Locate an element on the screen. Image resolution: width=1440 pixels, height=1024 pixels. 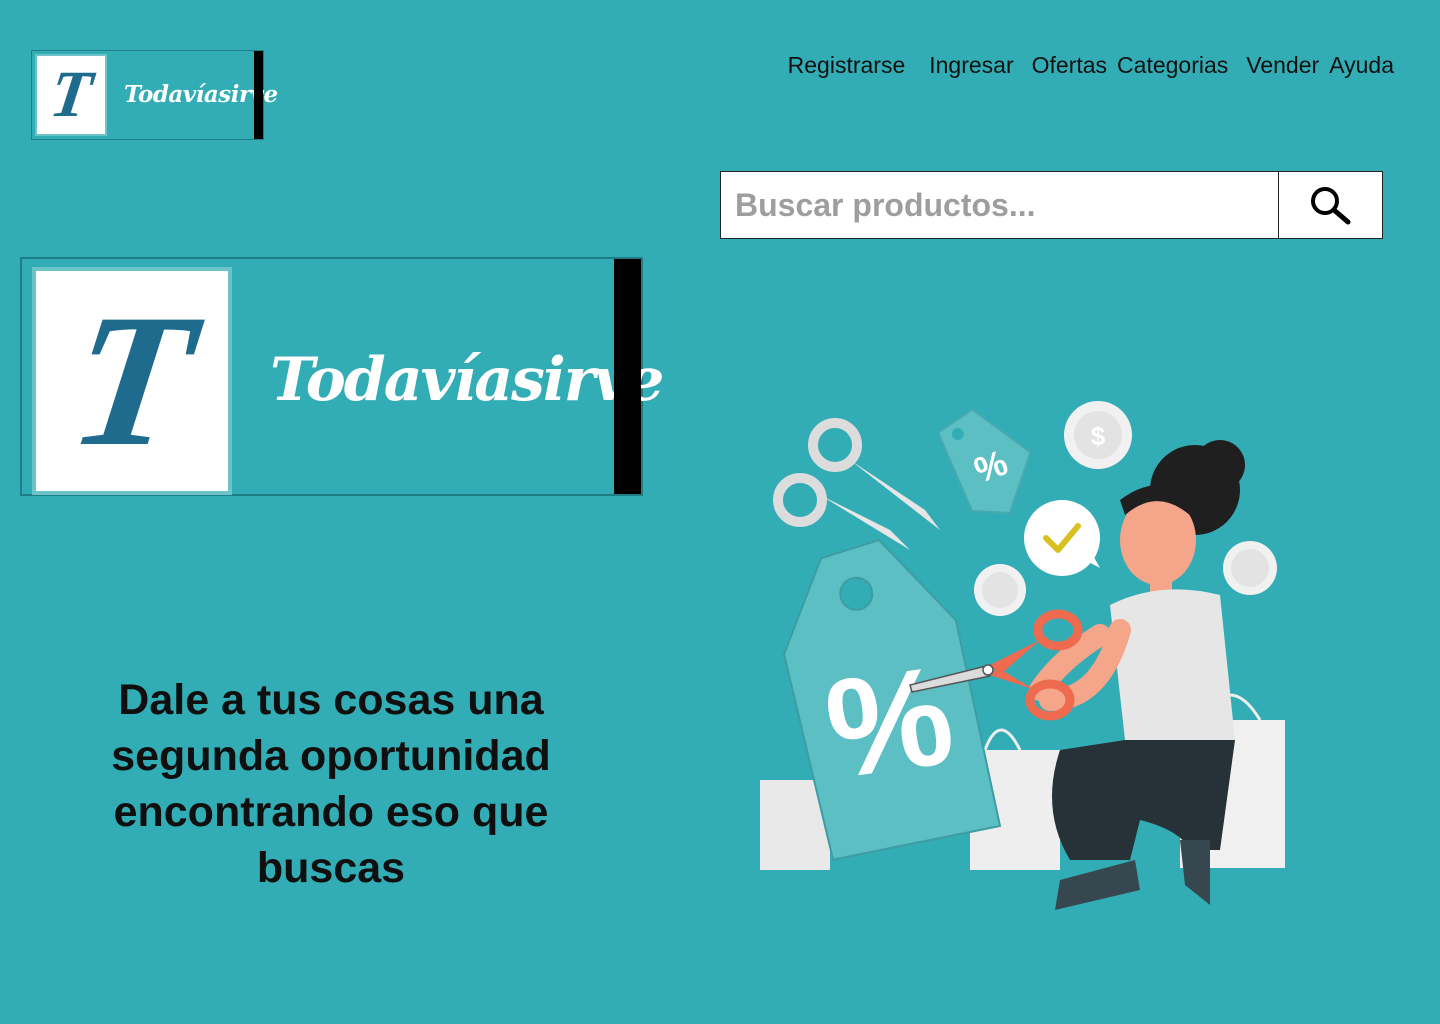
hero-logo-letter: T is located at coordinates (132, 381).